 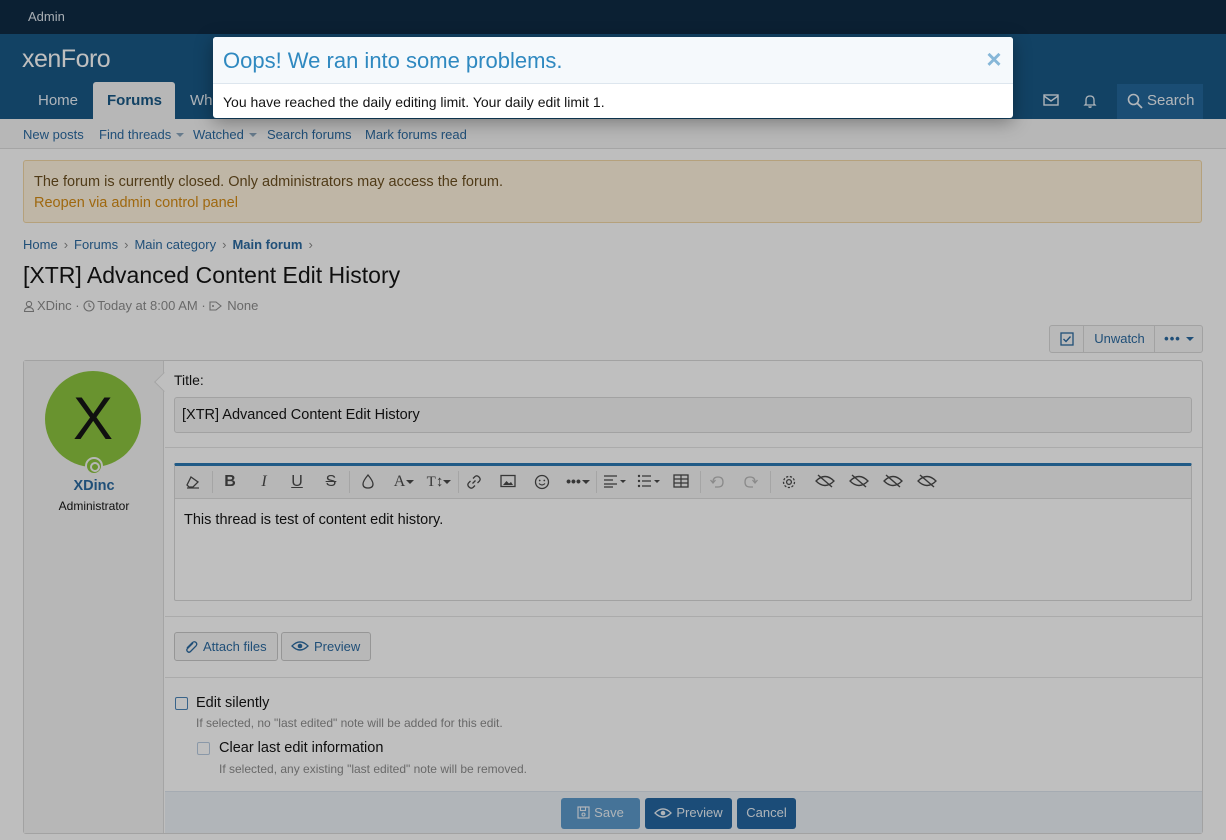 What do you see at coordinates (613, 60) in the screenshot?
I see `dialog-header: Oops! We ran into some problems. ×` at bounding box center [613, 60].